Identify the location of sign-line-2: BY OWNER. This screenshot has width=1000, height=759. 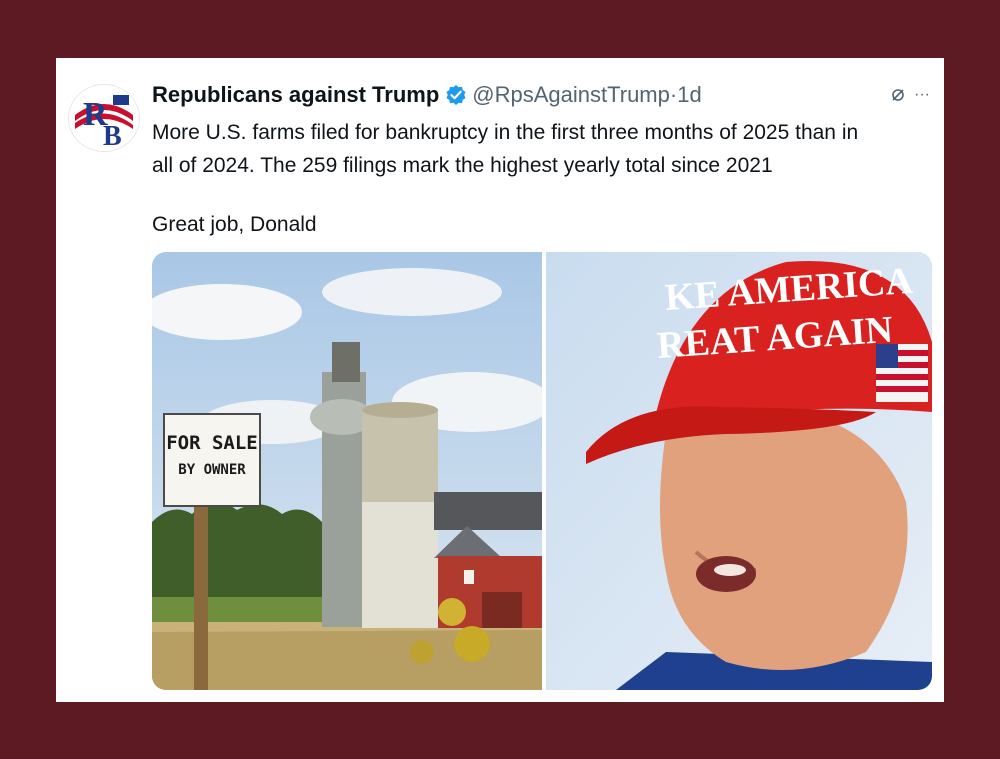
(212, 470).